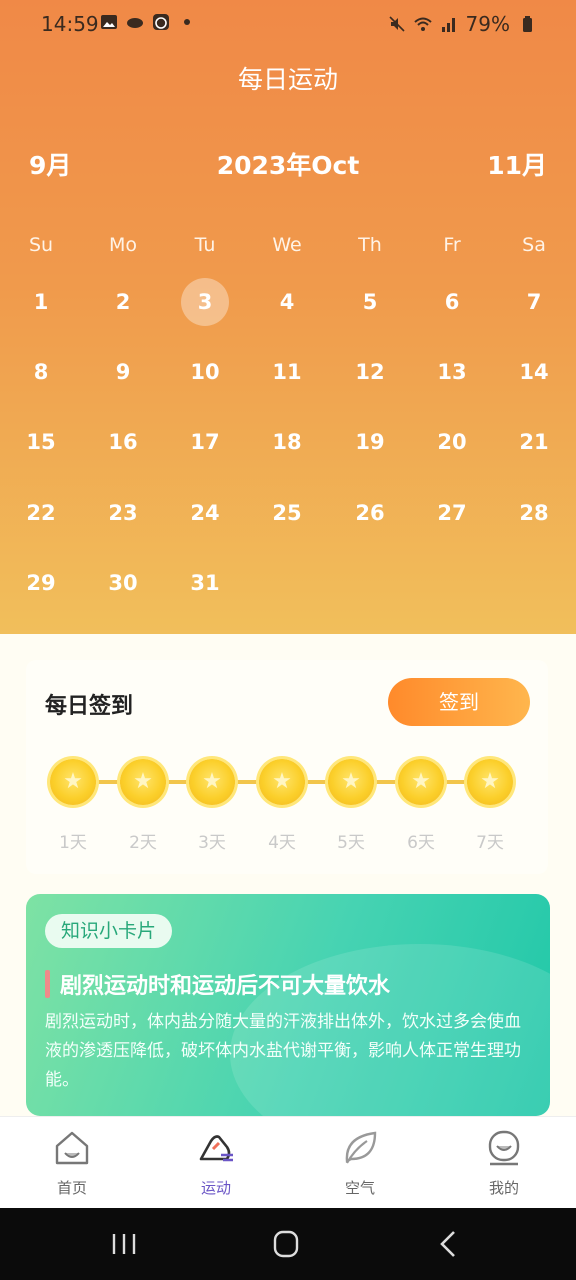 Image resolution: width=576 pixels, height=1280 pixels. What do you see at coordinates (370, 442) in the screenshot?
I see `calendar-day-19: 19` at bounding box center [370, 442].